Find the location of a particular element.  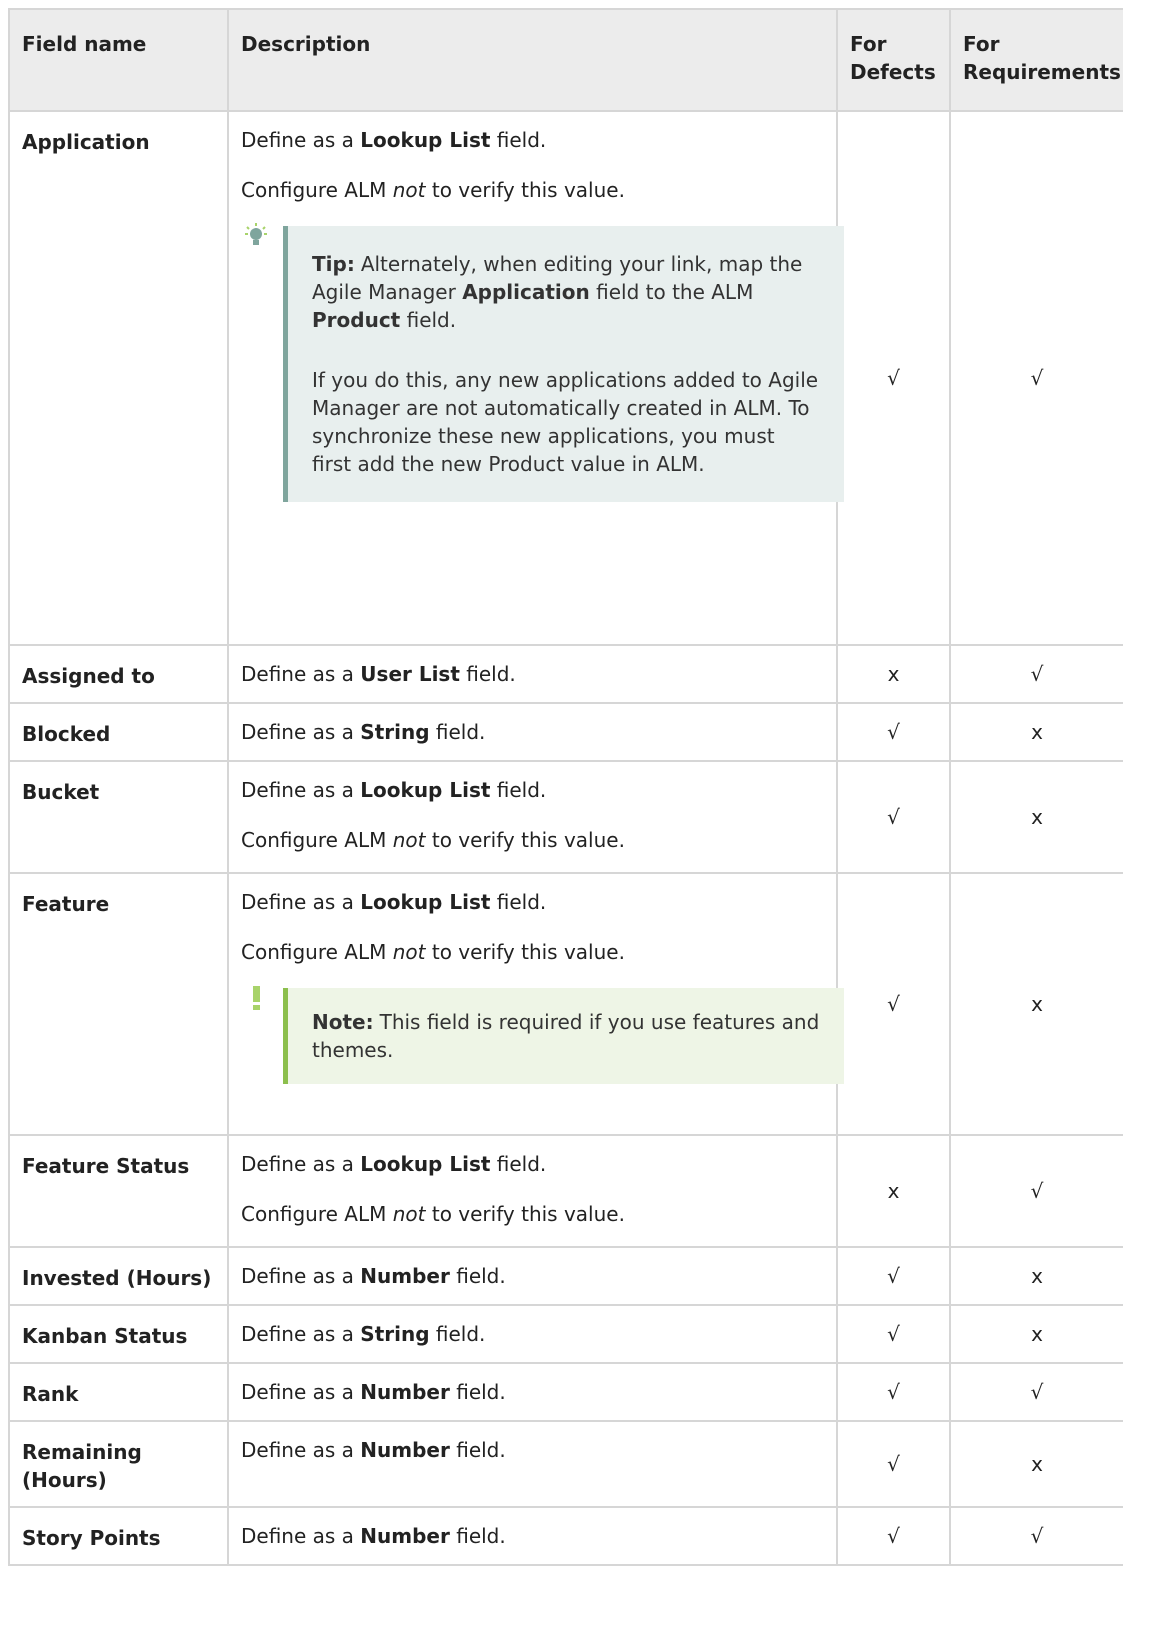

table-row: Blocked Define as a String field. √ x is located at coordinates (565, 732).